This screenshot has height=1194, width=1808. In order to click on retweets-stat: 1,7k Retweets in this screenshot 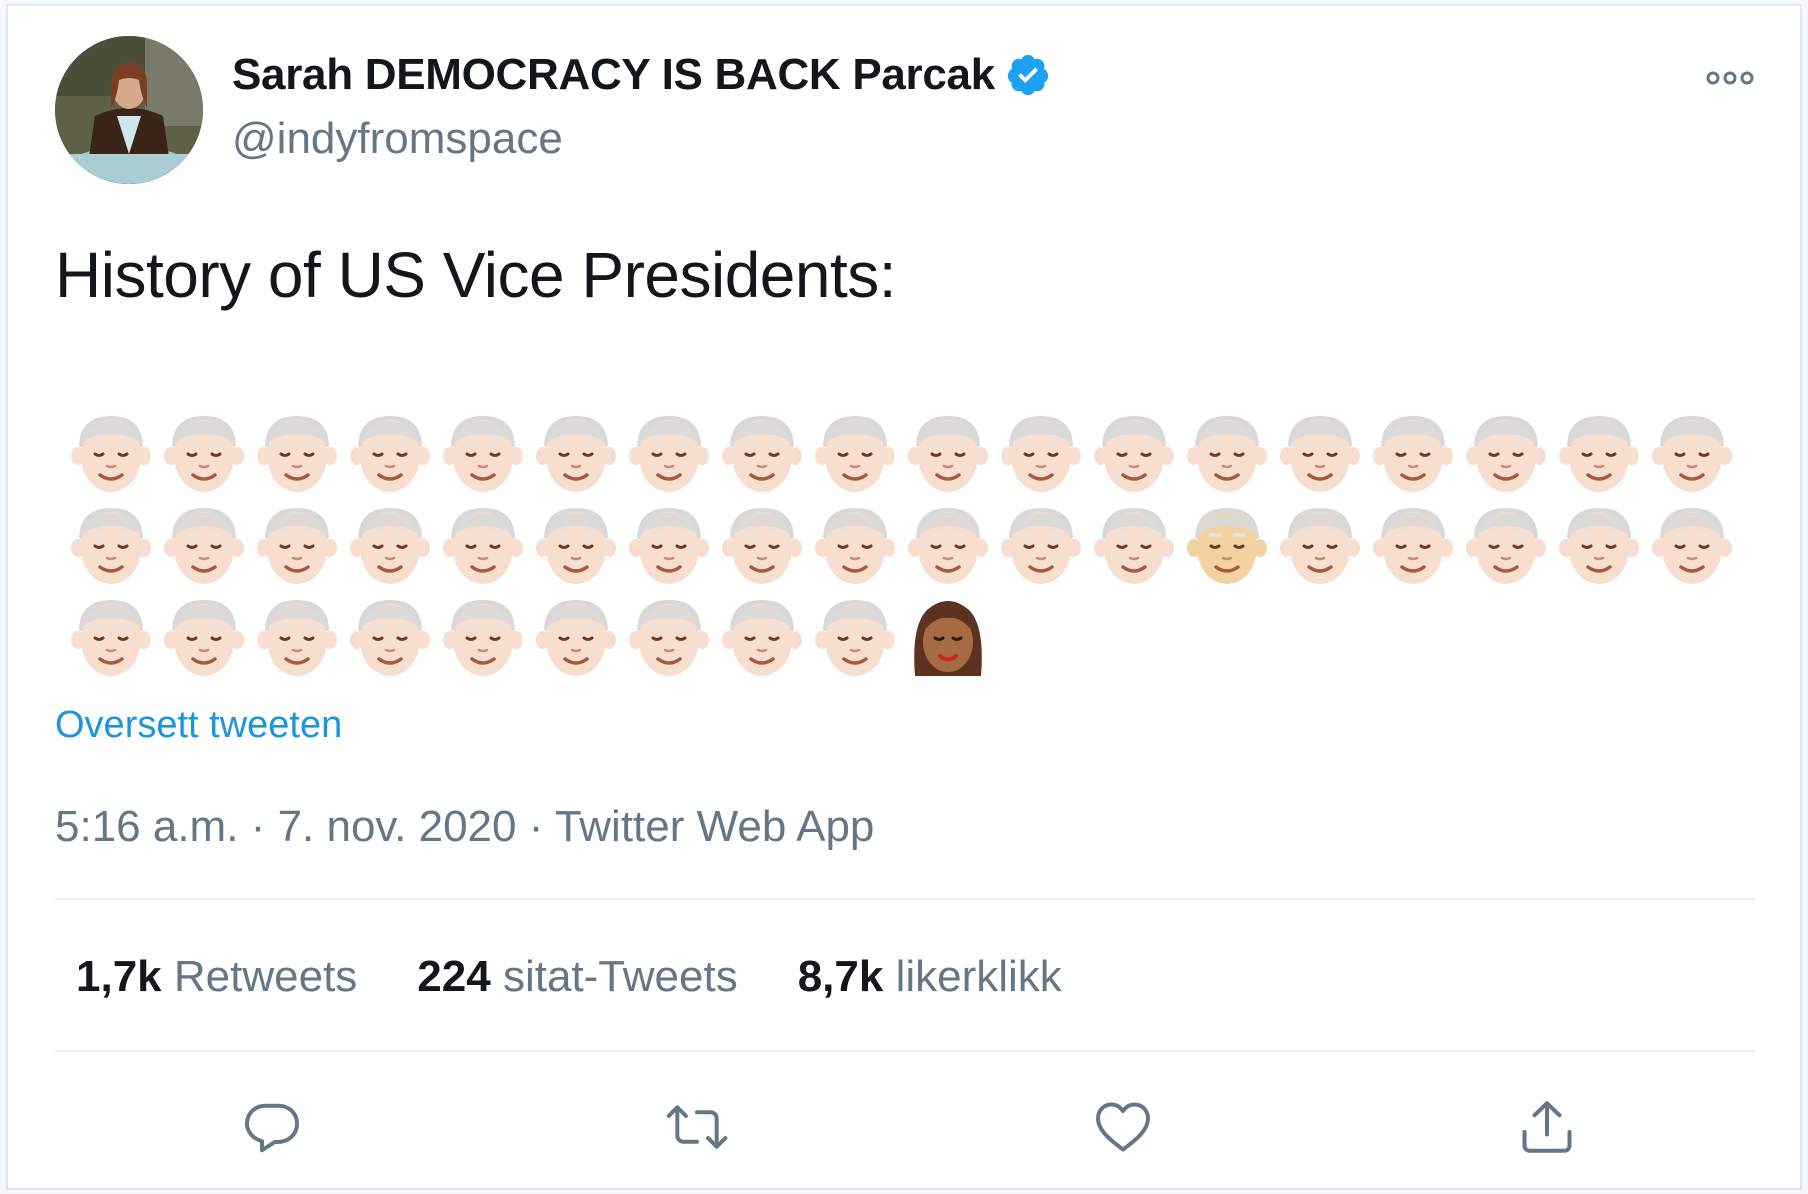, I will do `click(216, 977)`.